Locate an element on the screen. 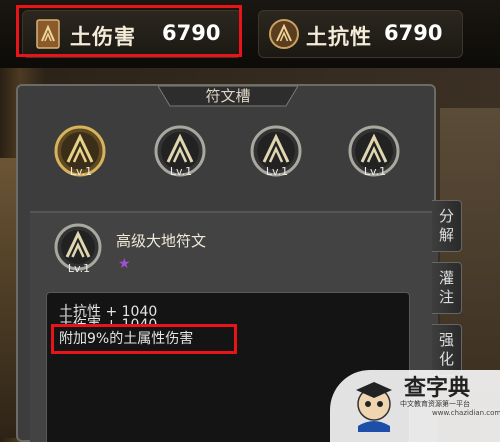 The height and width of the screenshot is (442, 500). watermark: 查字典 中文教育资源第一平台 www.chazidian.com is located at coordinates (415, 406).